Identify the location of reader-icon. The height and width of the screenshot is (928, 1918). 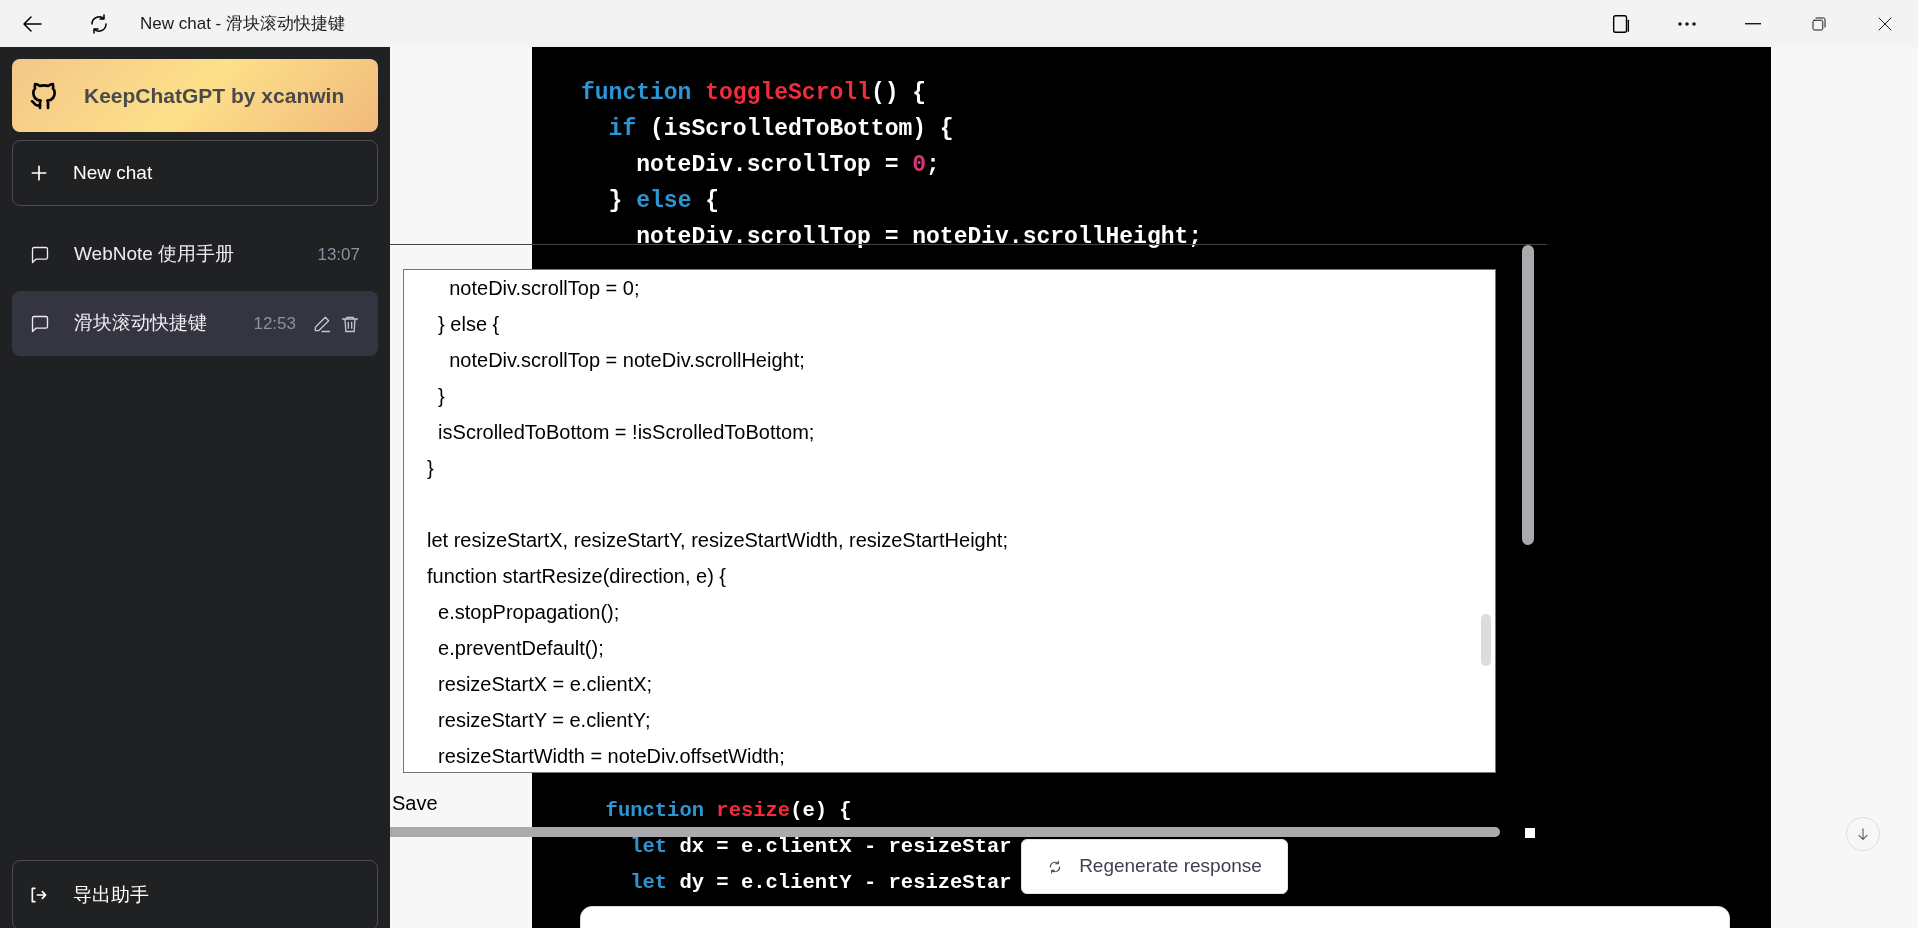
(1621, 23).